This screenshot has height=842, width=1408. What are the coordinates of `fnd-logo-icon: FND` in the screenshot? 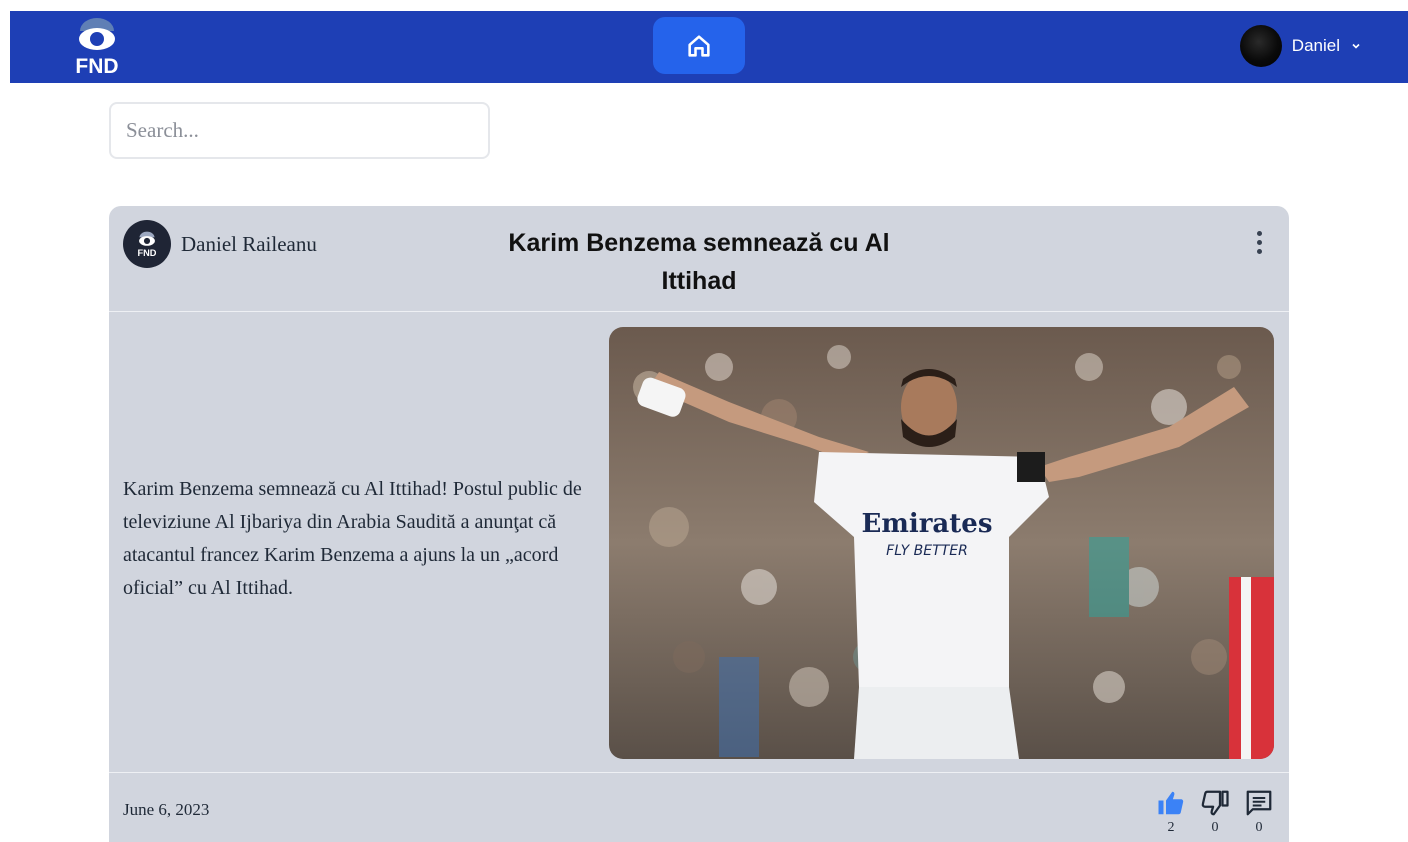 It's located at (147, 244).